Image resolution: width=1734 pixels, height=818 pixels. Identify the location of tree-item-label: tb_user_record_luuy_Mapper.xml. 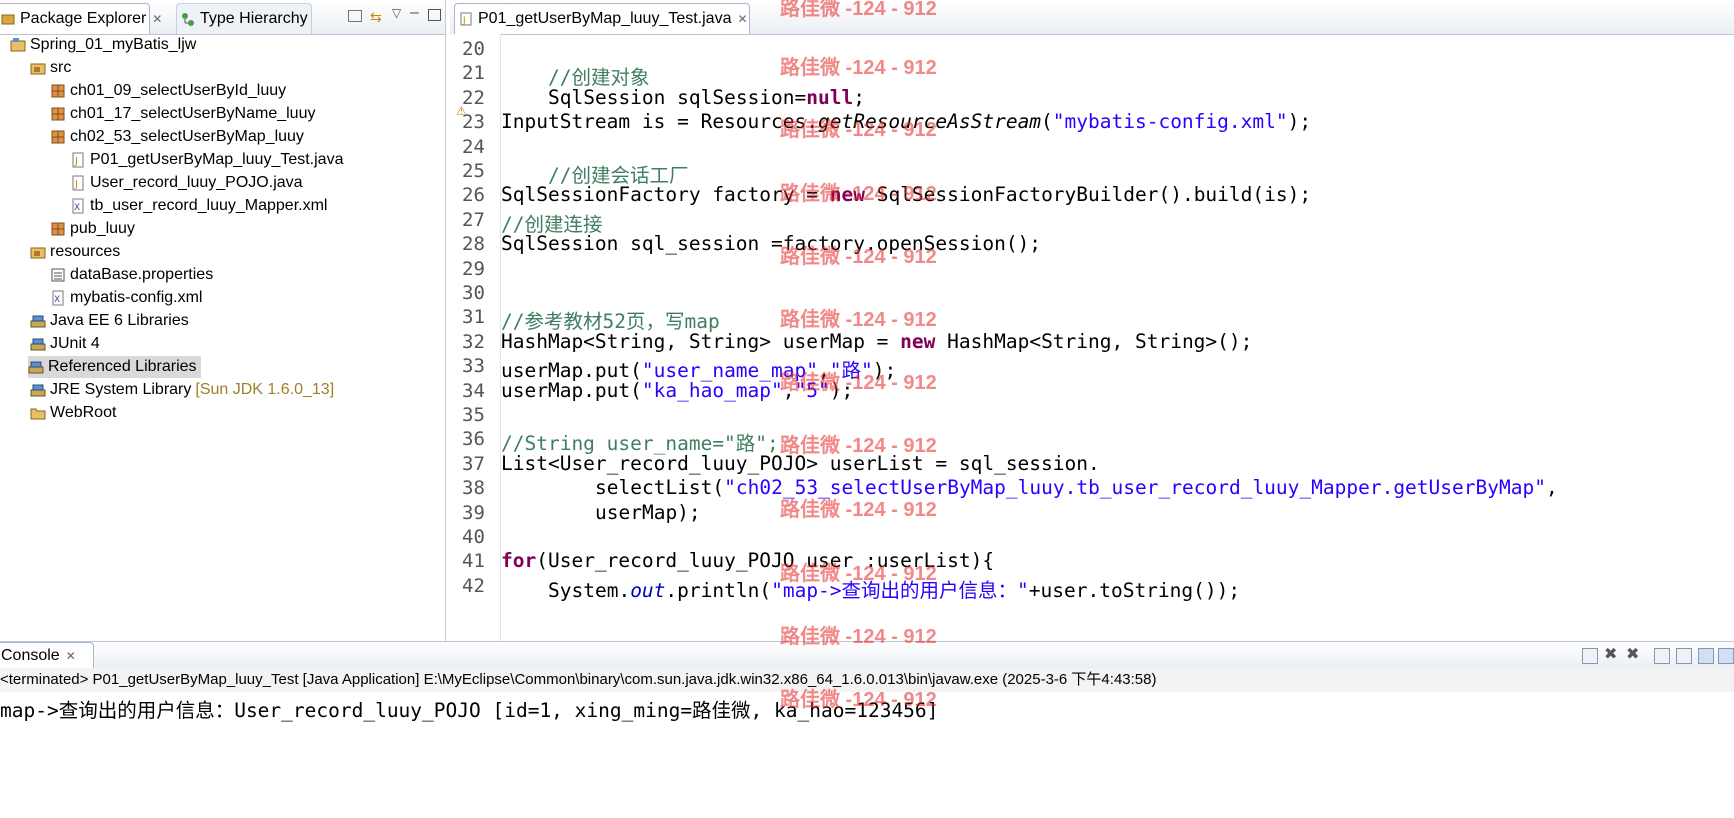
(209, 205).